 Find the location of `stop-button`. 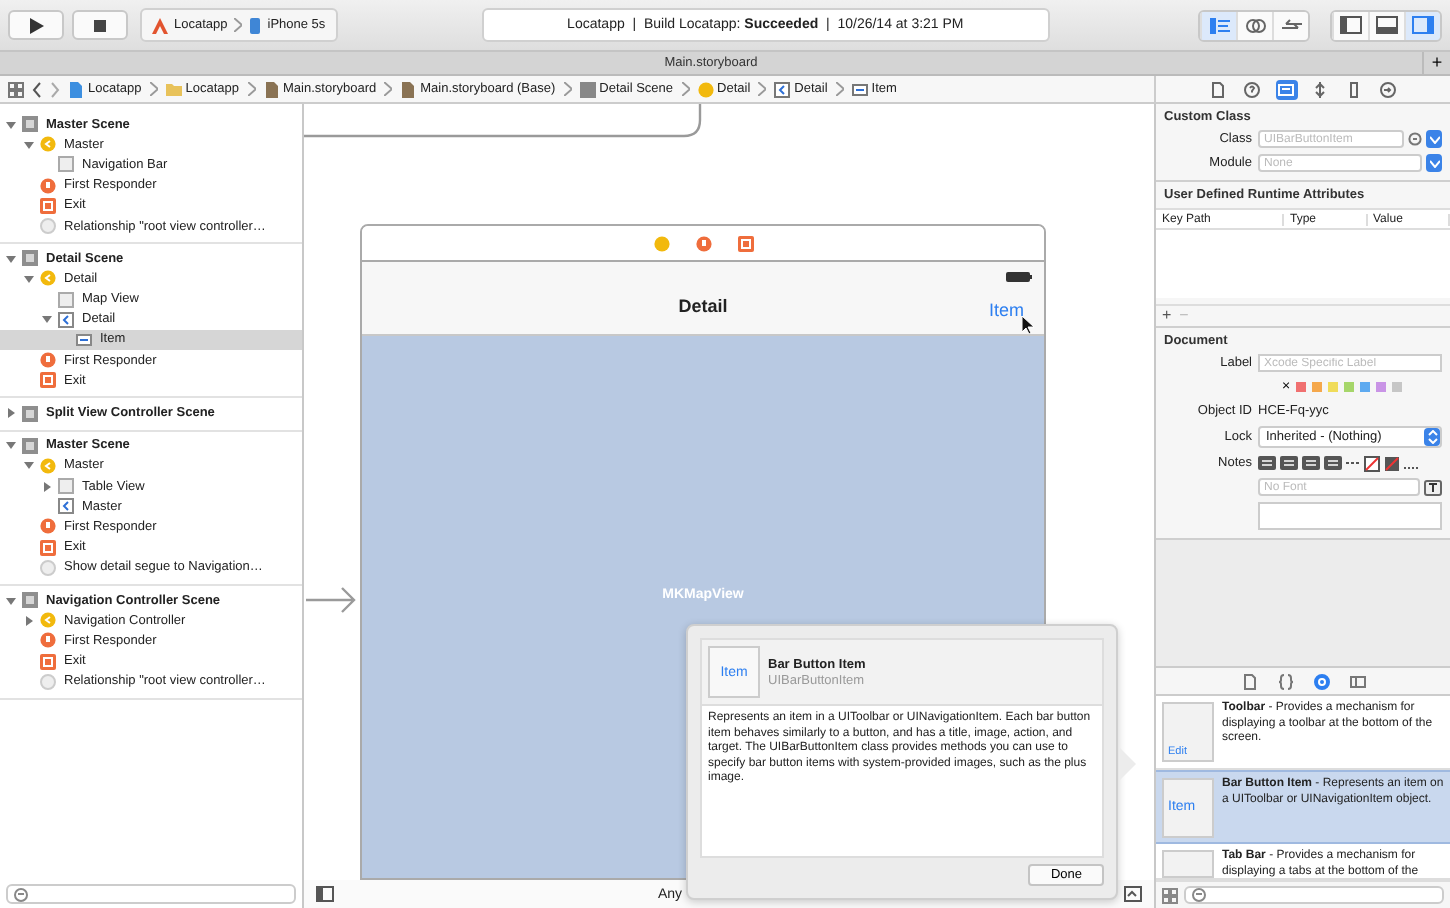

stop-button is located at coordinates (100, 25).